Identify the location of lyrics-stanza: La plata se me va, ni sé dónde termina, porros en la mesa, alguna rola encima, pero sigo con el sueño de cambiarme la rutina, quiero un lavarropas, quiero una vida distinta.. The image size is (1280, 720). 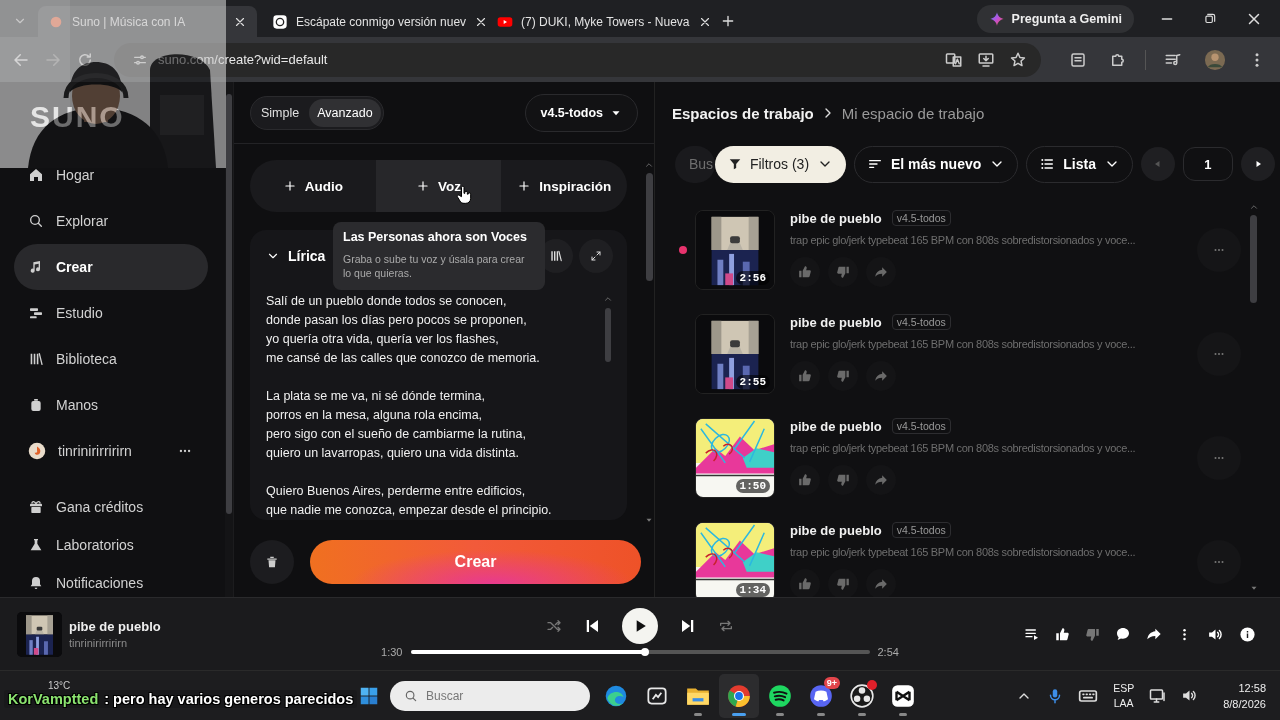
(396, 425).